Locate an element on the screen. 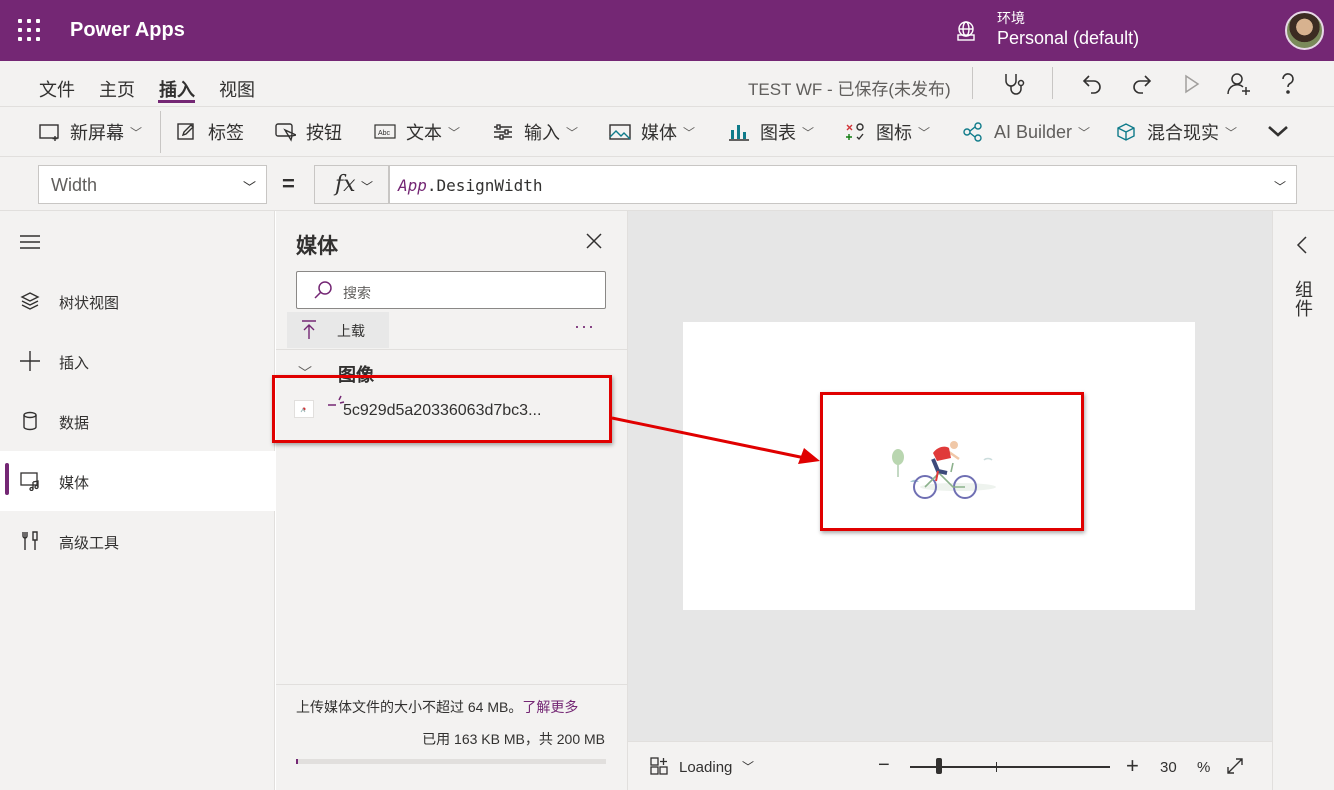 The width and height of the screenshot is (1334, 790). equals-sign: = is located at coordinates (288, 183).